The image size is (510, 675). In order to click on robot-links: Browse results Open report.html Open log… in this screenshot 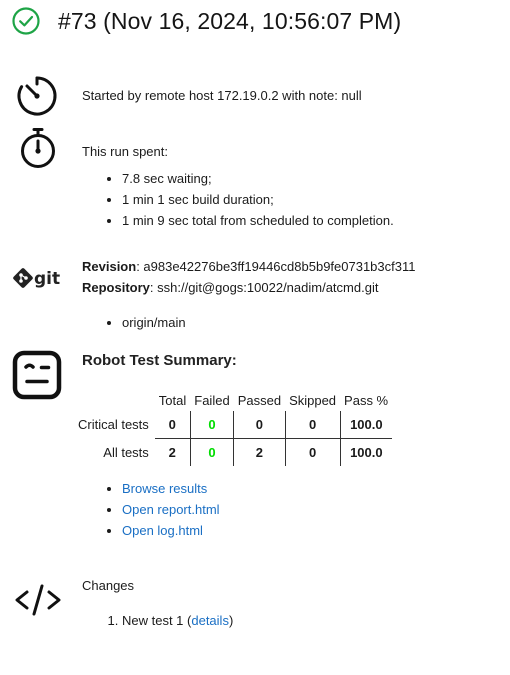, I will do `click(296, 509)`.